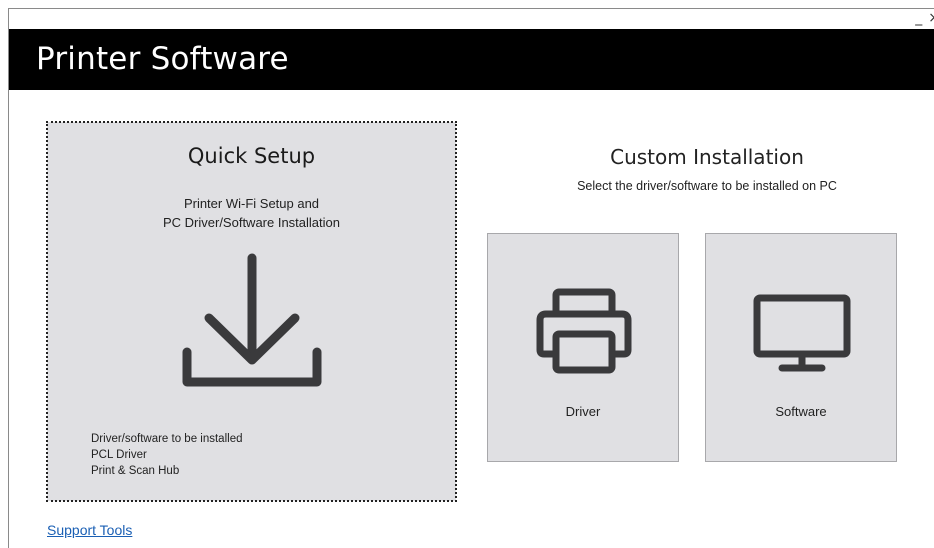 Image resolution: width=934 pixels, height=548 pixels. Describe the element at coordinates (162, 59) in the screenshot. I see `page-title: Printer Software` at that location.